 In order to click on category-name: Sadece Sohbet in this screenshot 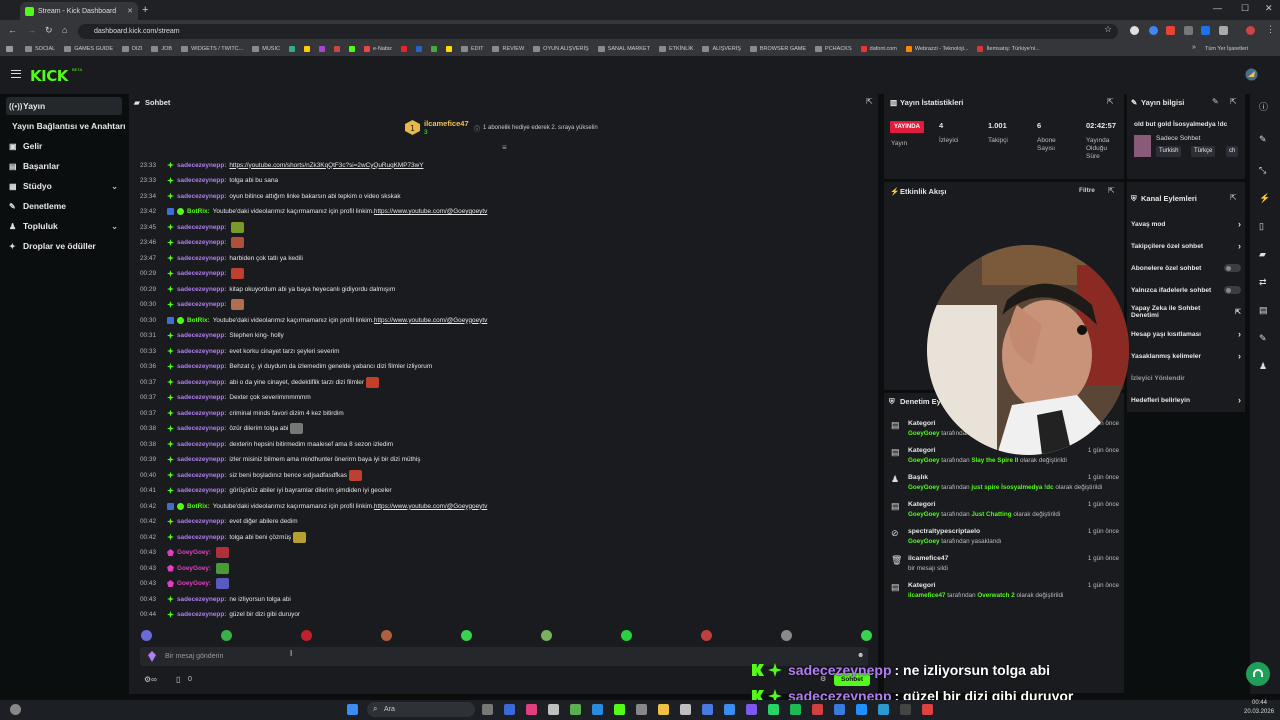, I will do `click(1178, 138)`.